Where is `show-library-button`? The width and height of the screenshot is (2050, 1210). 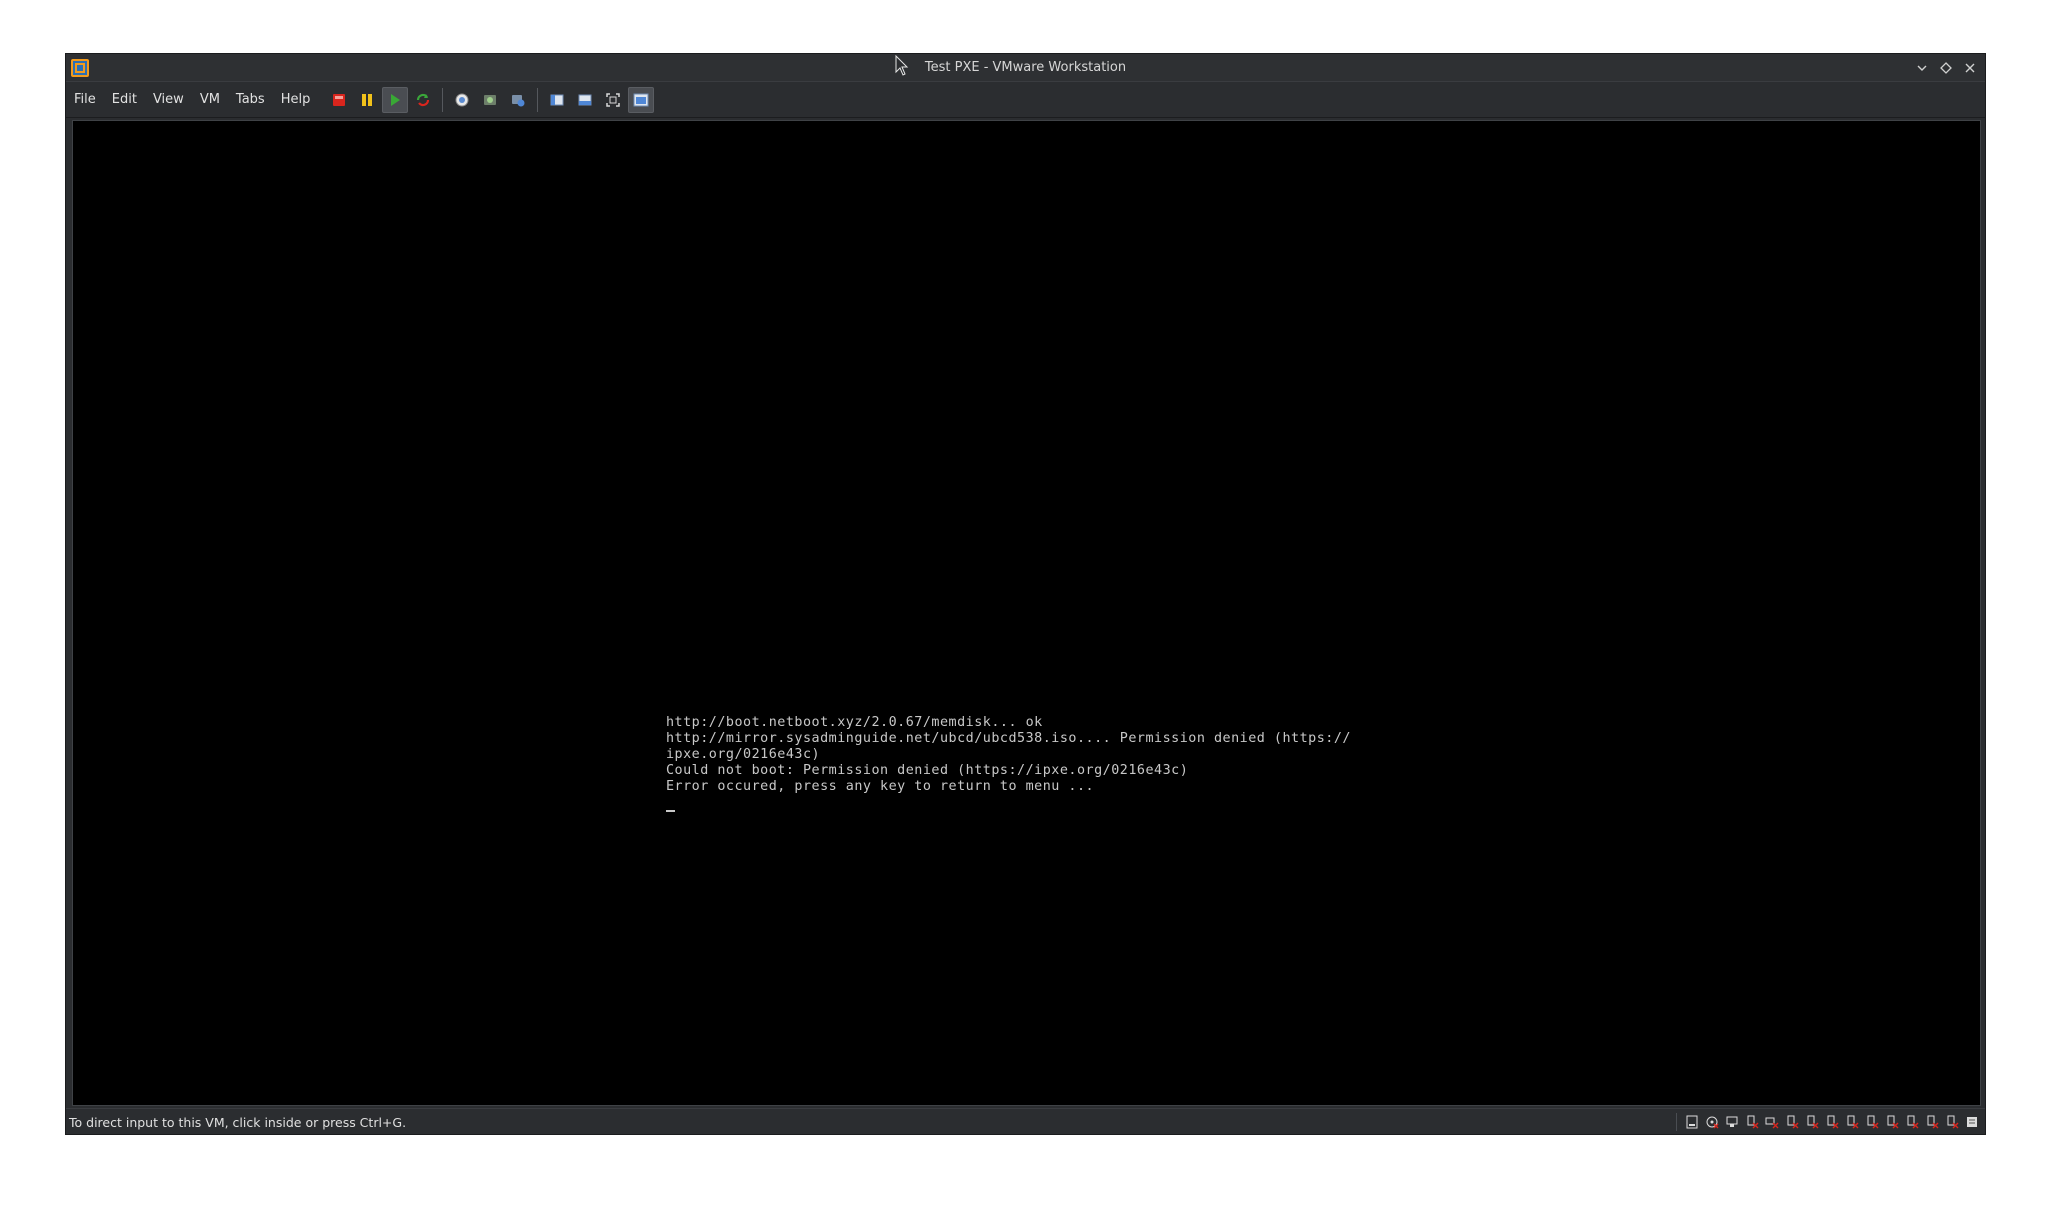
show-library-button is located at coordinates (557, 100).